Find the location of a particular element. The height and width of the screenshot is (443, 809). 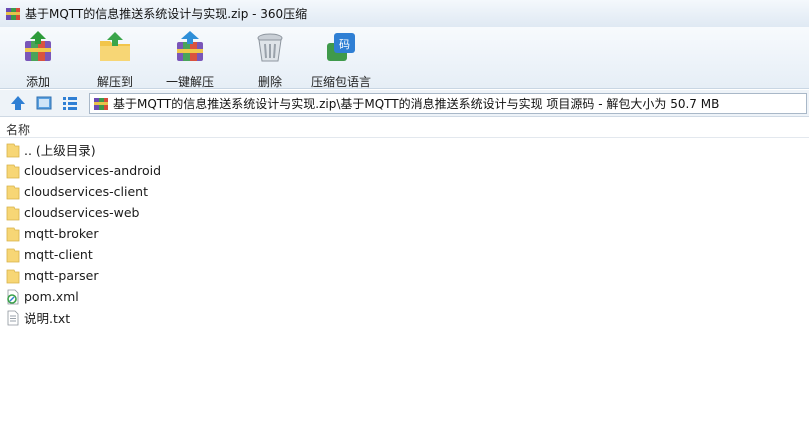

add-button-label: 添加 is located at coordinates (37, 82).